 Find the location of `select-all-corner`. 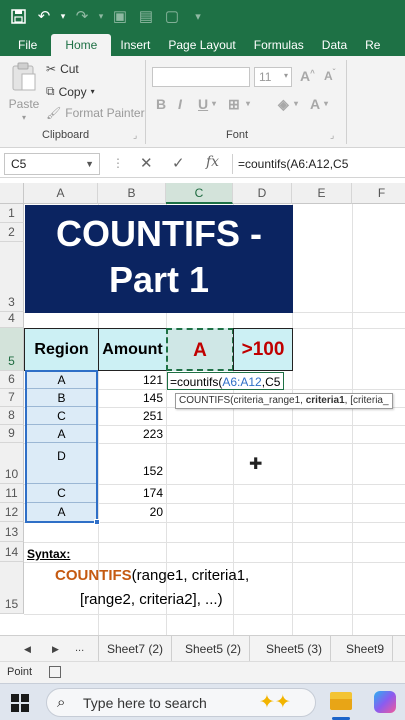

select-all-corner is located at coordinates (12, 193).